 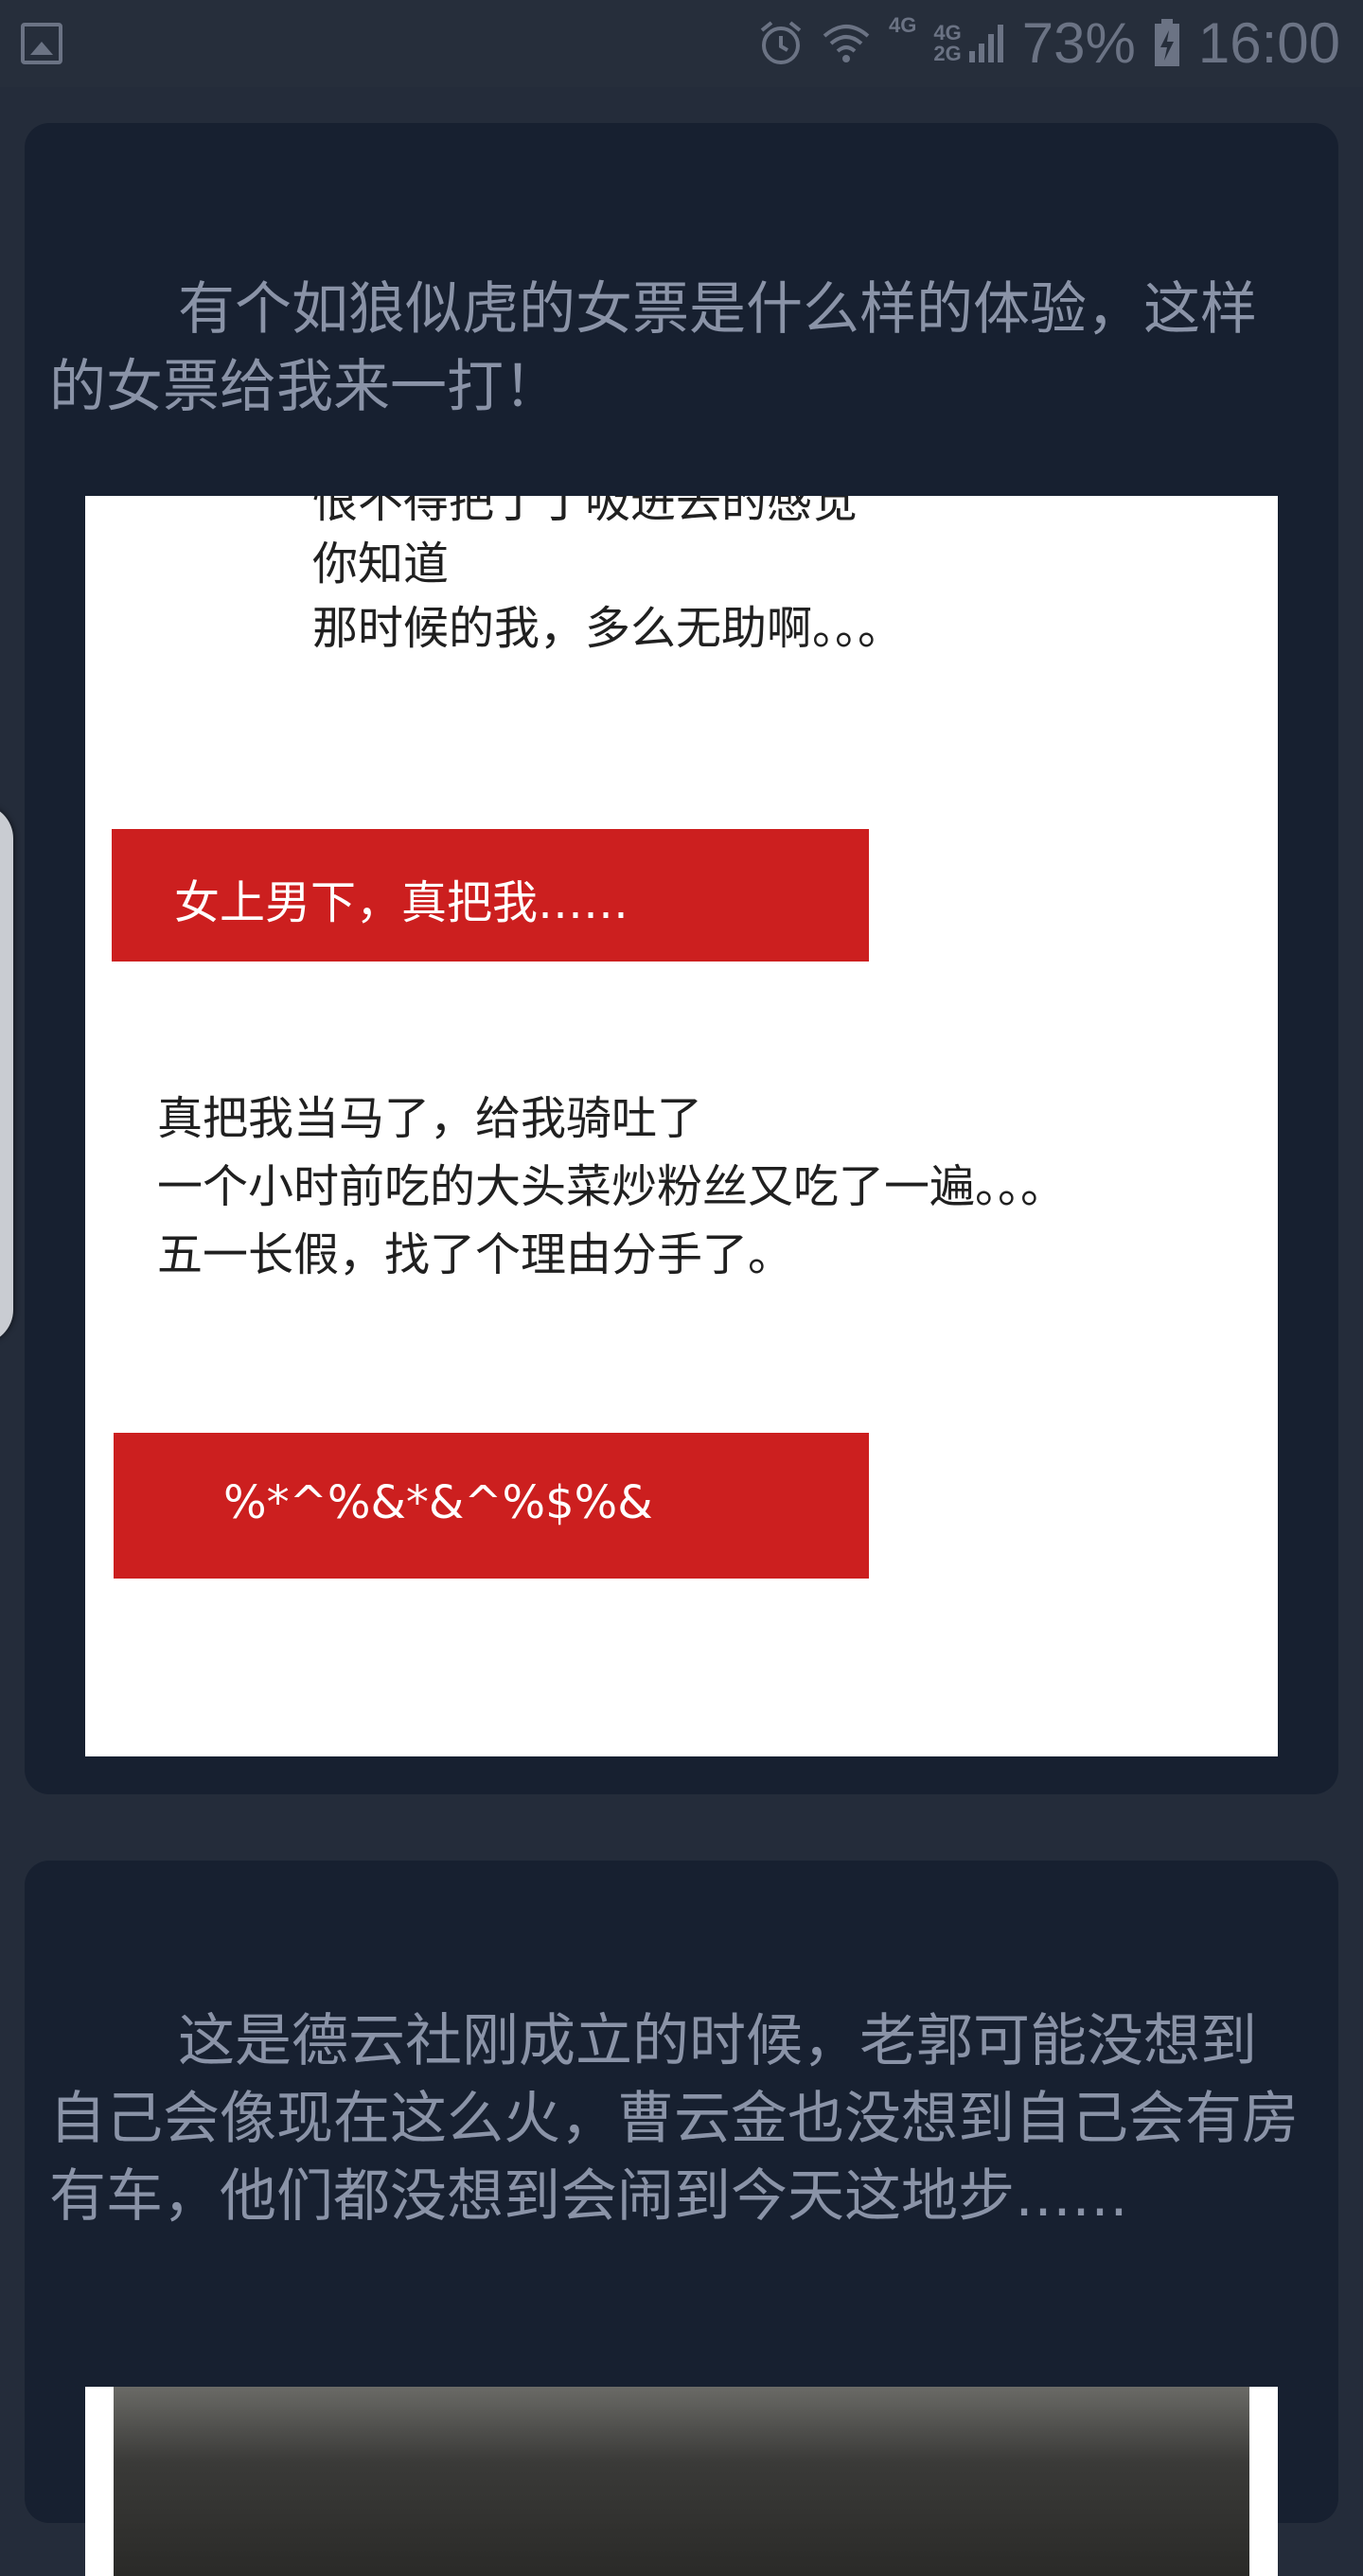 I want to click on red-banner: %*^%&*&^%$%&, so click(x=491, y=1506).